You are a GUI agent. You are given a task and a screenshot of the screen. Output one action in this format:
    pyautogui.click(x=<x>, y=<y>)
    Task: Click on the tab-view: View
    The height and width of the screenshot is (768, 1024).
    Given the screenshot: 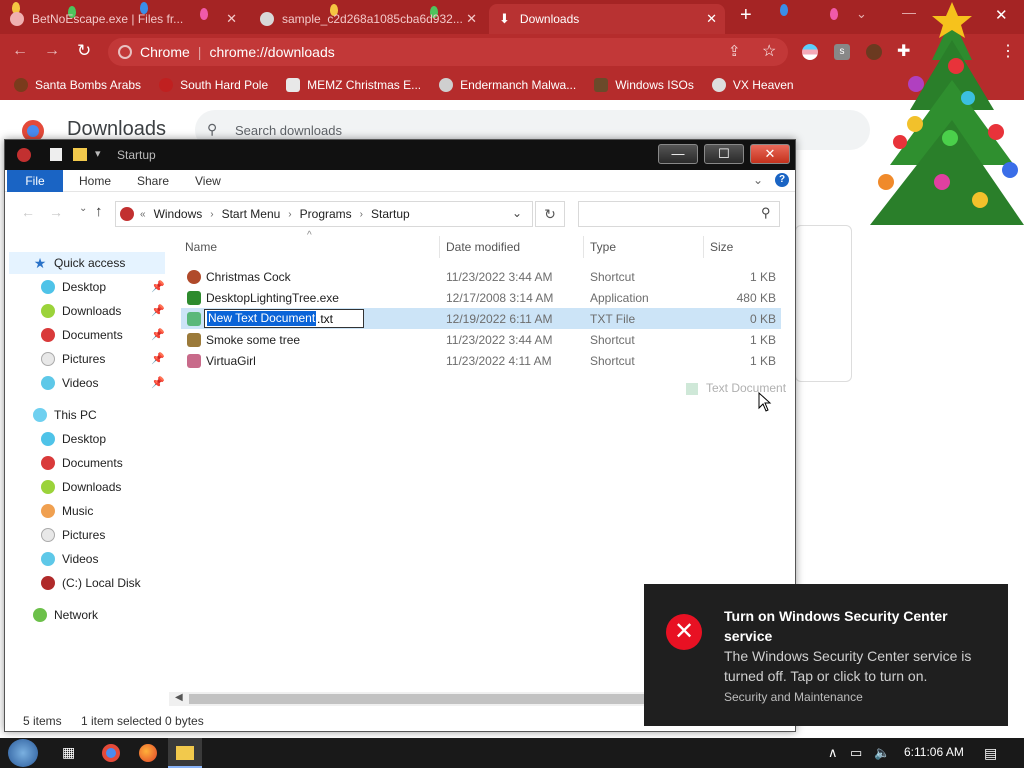 What is the action you would take?
    pyautogui.click(x=208, y=181)
    